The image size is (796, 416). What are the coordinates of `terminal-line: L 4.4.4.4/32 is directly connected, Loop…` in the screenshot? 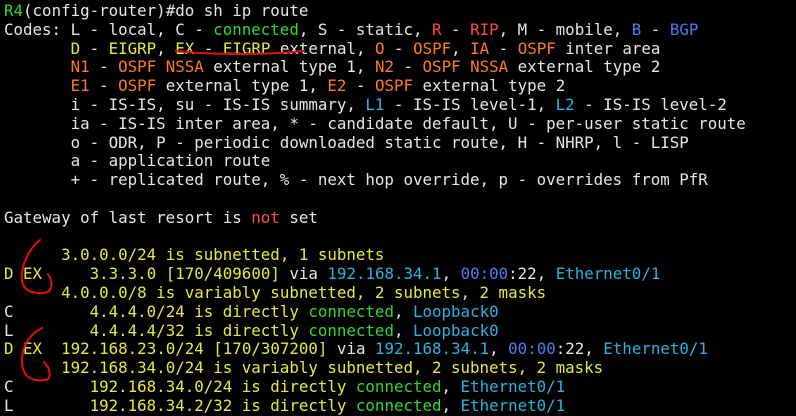 It's located at (251, 330).